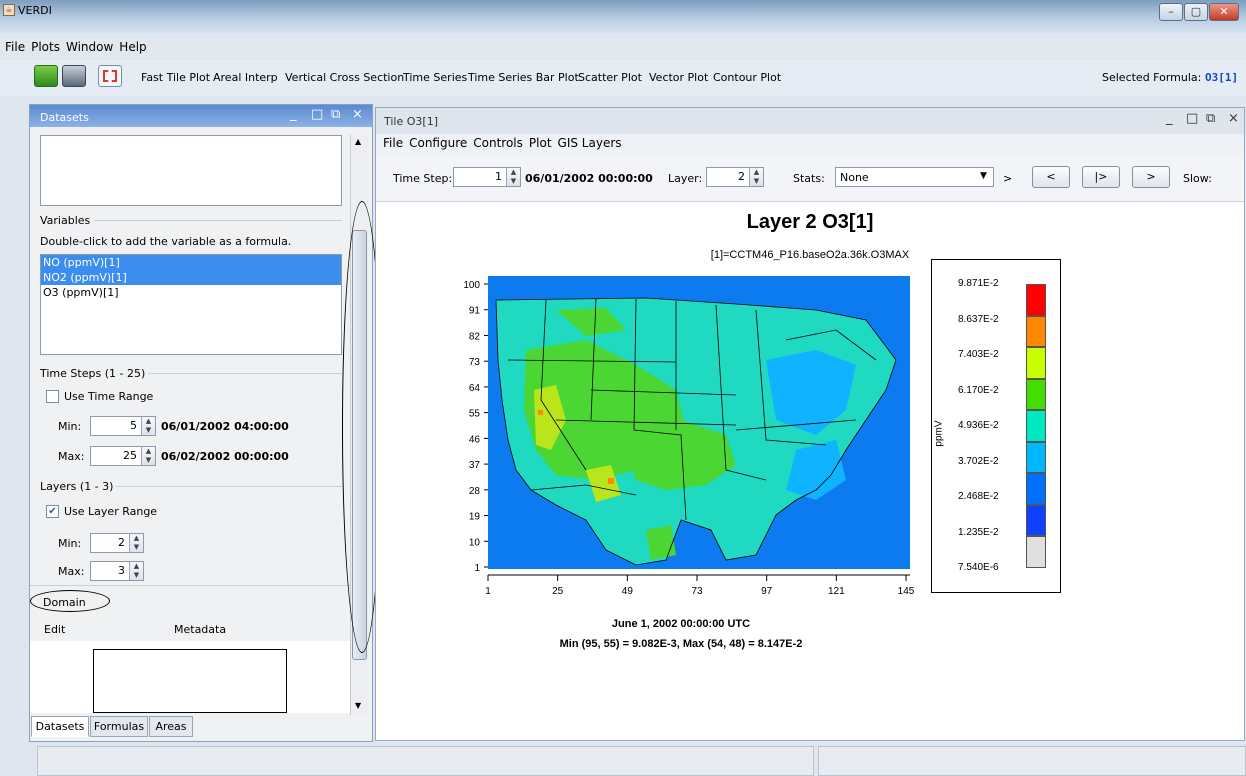  What do you see at coordinates (438, 142) in the screenshot?
I see `tile-menu-configure: Configure` at bounding box center [438, 142].